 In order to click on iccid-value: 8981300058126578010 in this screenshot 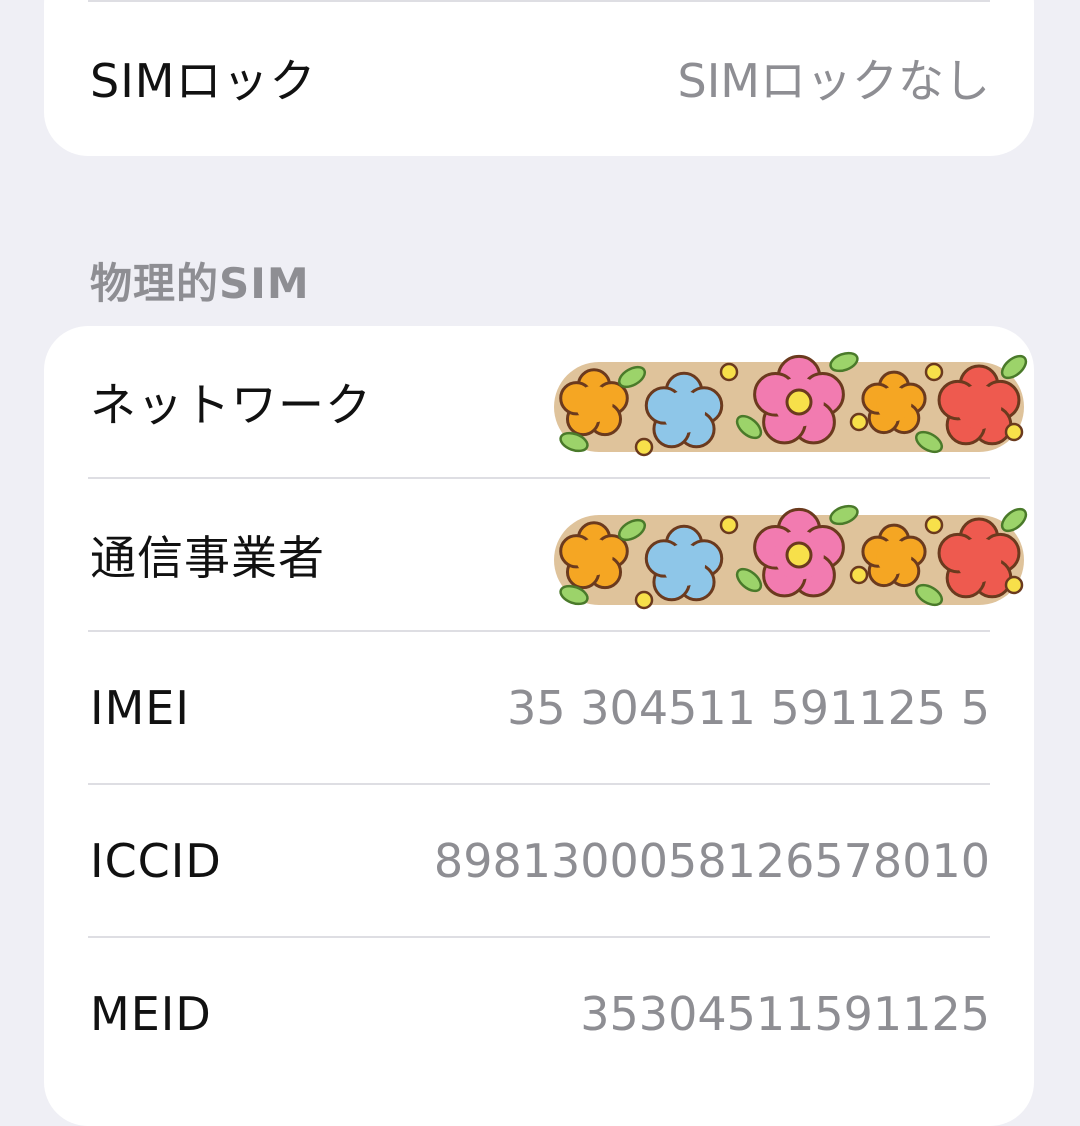, I will do `click(711, 861)`.